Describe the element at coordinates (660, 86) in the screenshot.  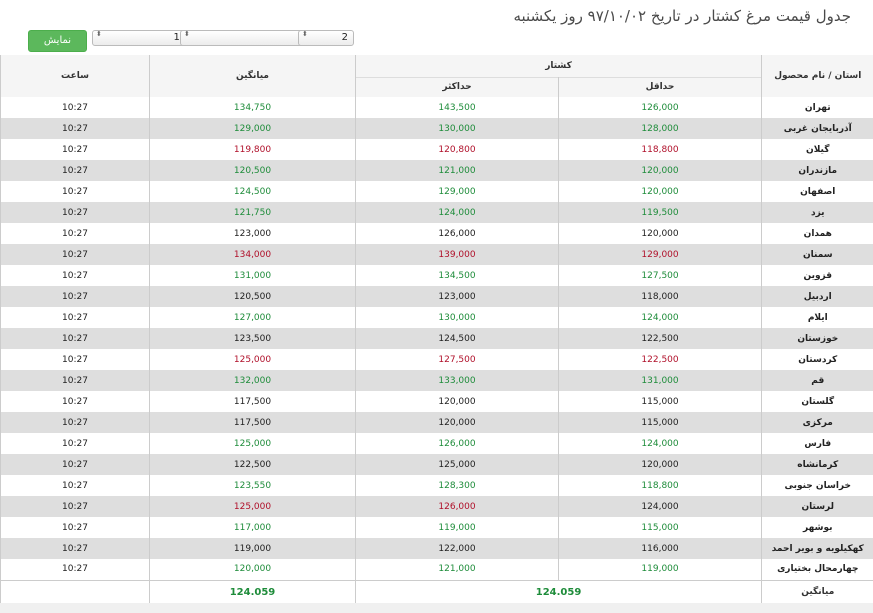
I see `header-min: حداقل` at that location.